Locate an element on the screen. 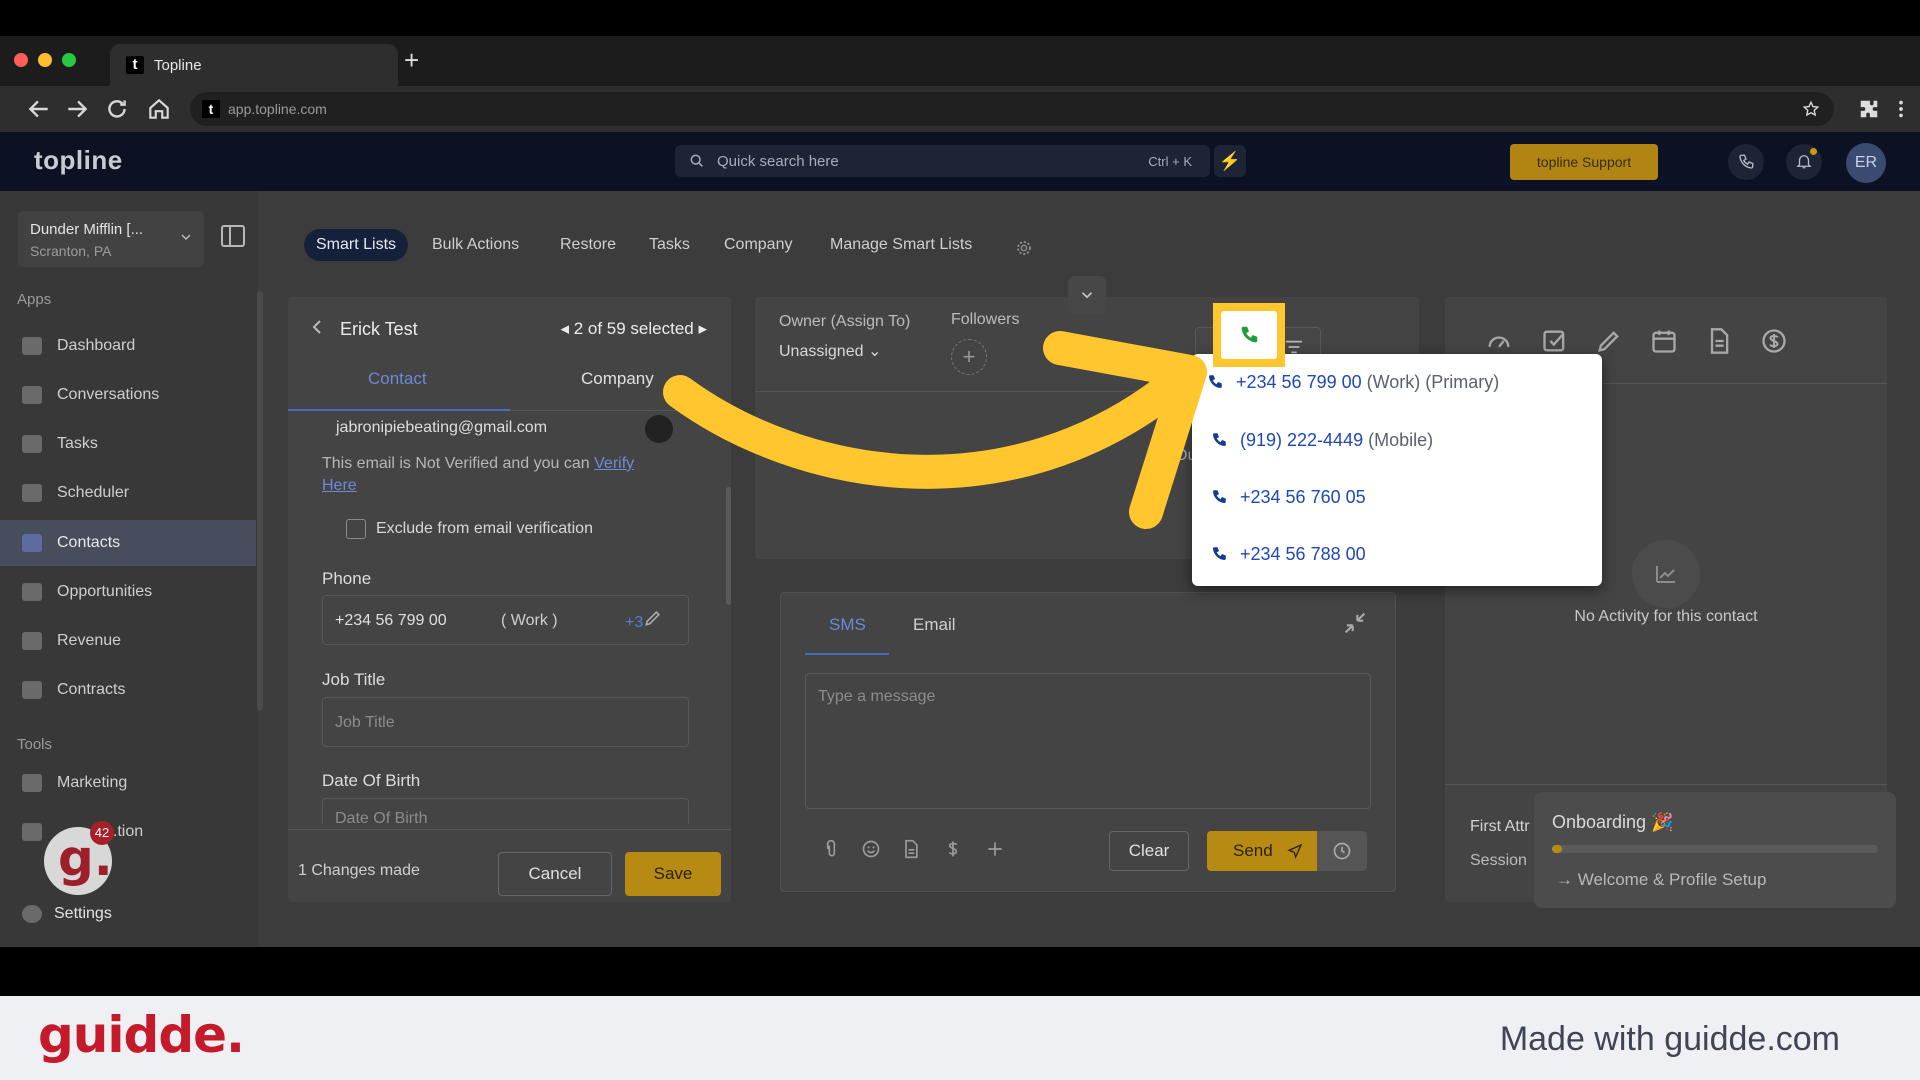 The height and width of the screenshot is (1080, 1920). save-button: Save is located at coordinates (673, 874).